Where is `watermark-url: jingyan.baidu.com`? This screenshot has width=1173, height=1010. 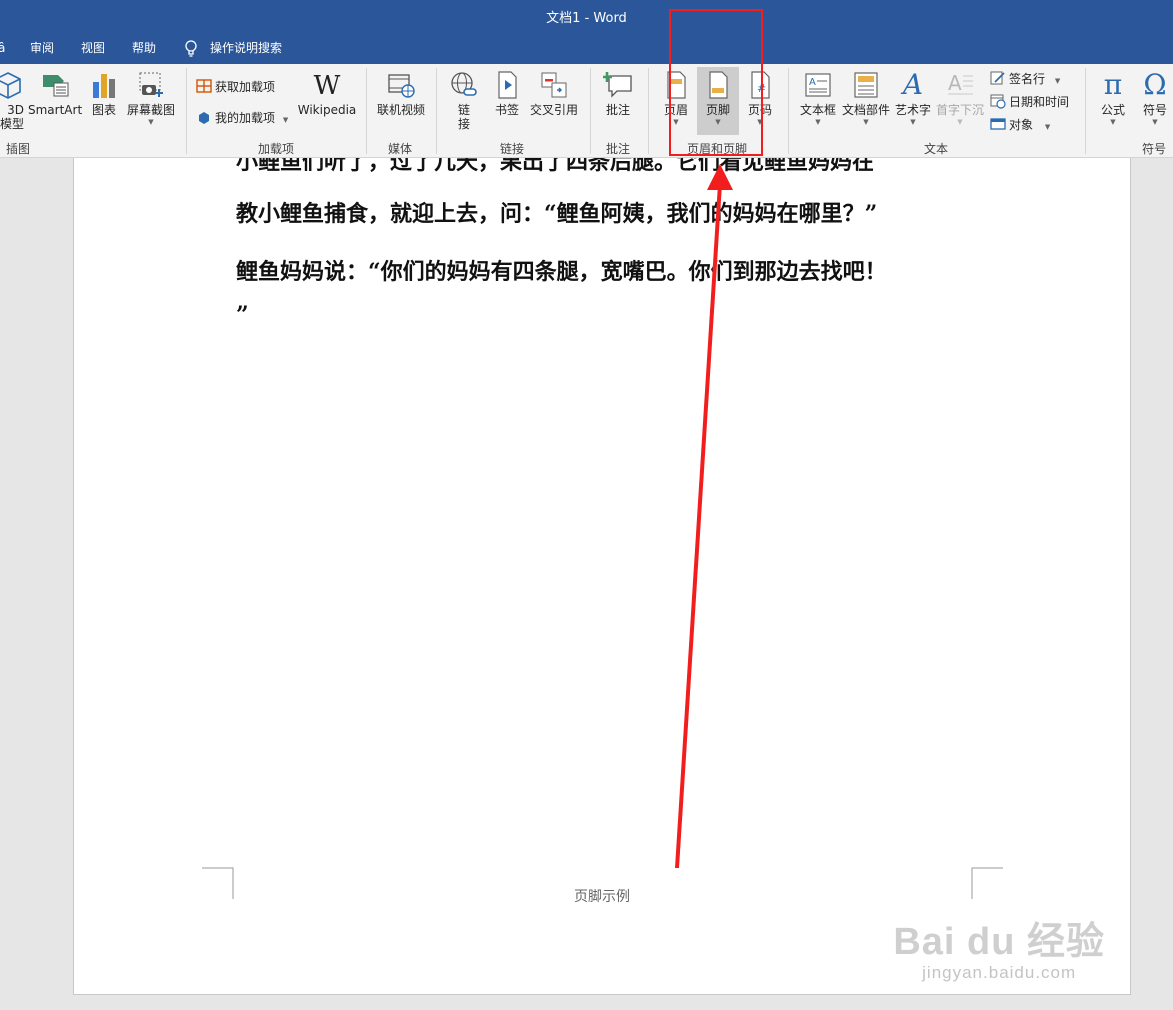
watermark-url: jingyan.baidu.com is located at coordinates (999, 972).